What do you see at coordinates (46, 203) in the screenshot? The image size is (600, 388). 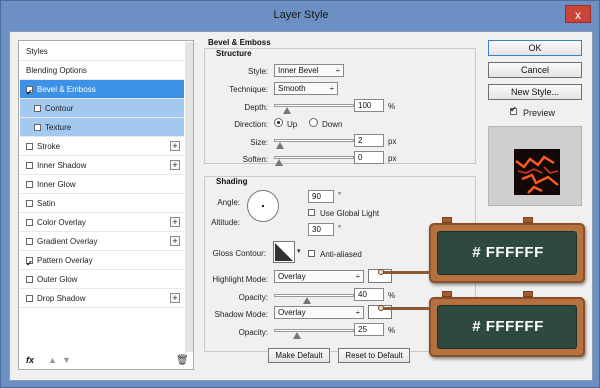 I see `style-item-label: Satin` at bounding box center [46, 203].